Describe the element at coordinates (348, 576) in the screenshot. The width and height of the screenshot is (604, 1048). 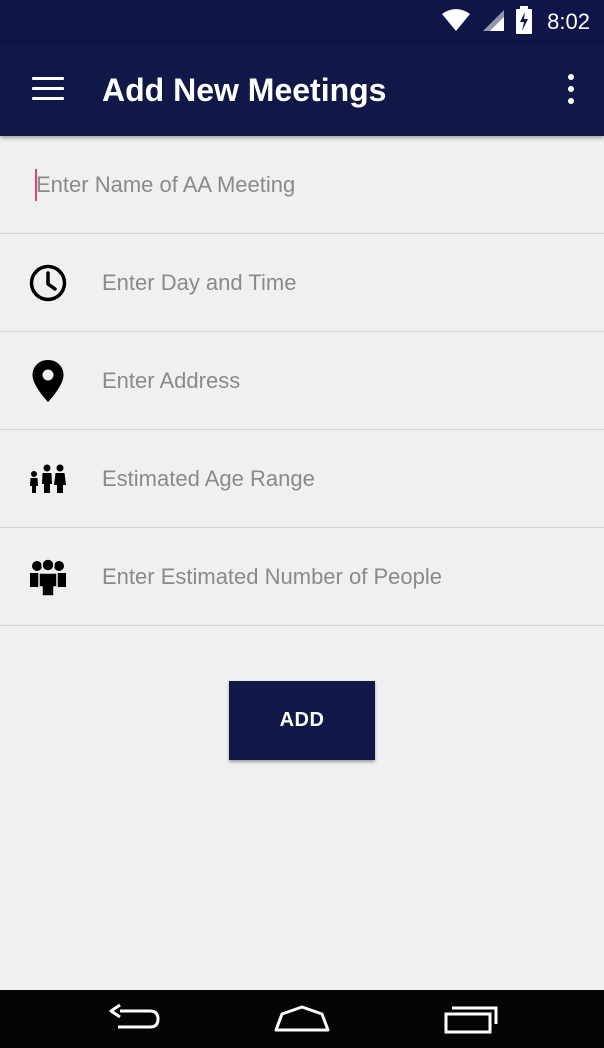
I see `people-count-input` at that location.